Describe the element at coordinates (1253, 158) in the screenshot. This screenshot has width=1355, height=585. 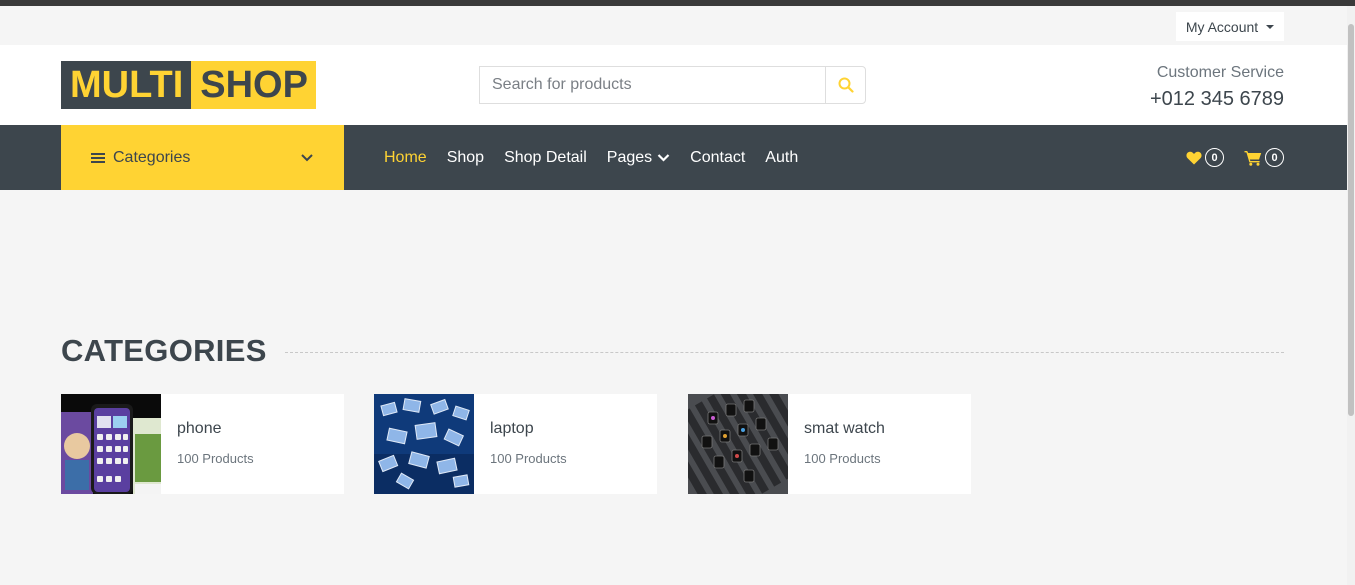
I see `cart-icon` at that location.